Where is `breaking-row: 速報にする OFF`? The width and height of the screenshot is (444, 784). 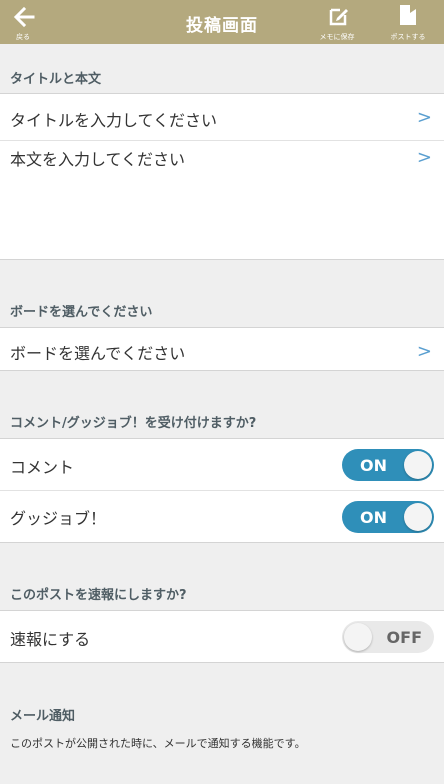
breaking-row: 速報にする OFF is located at coordinates (222, 636).